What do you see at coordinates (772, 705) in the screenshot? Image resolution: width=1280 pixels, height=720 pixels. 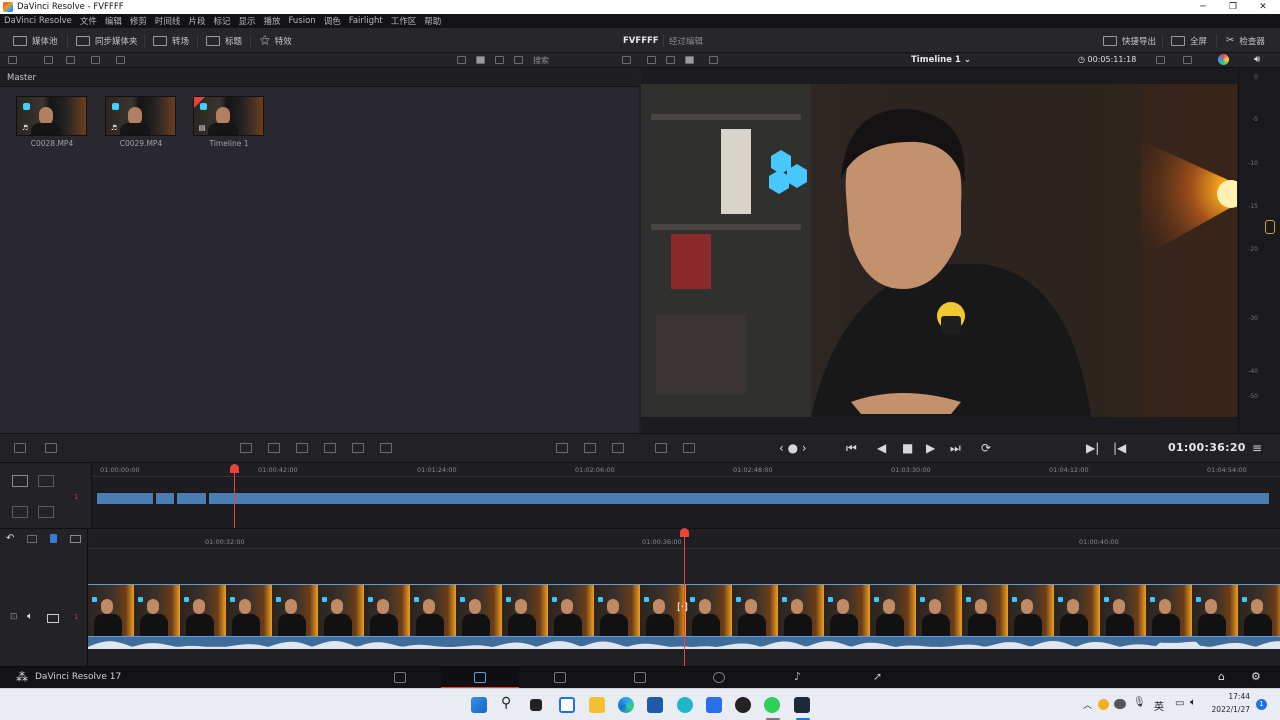 I see `wechat-icon` at bounding box center [772, 705].